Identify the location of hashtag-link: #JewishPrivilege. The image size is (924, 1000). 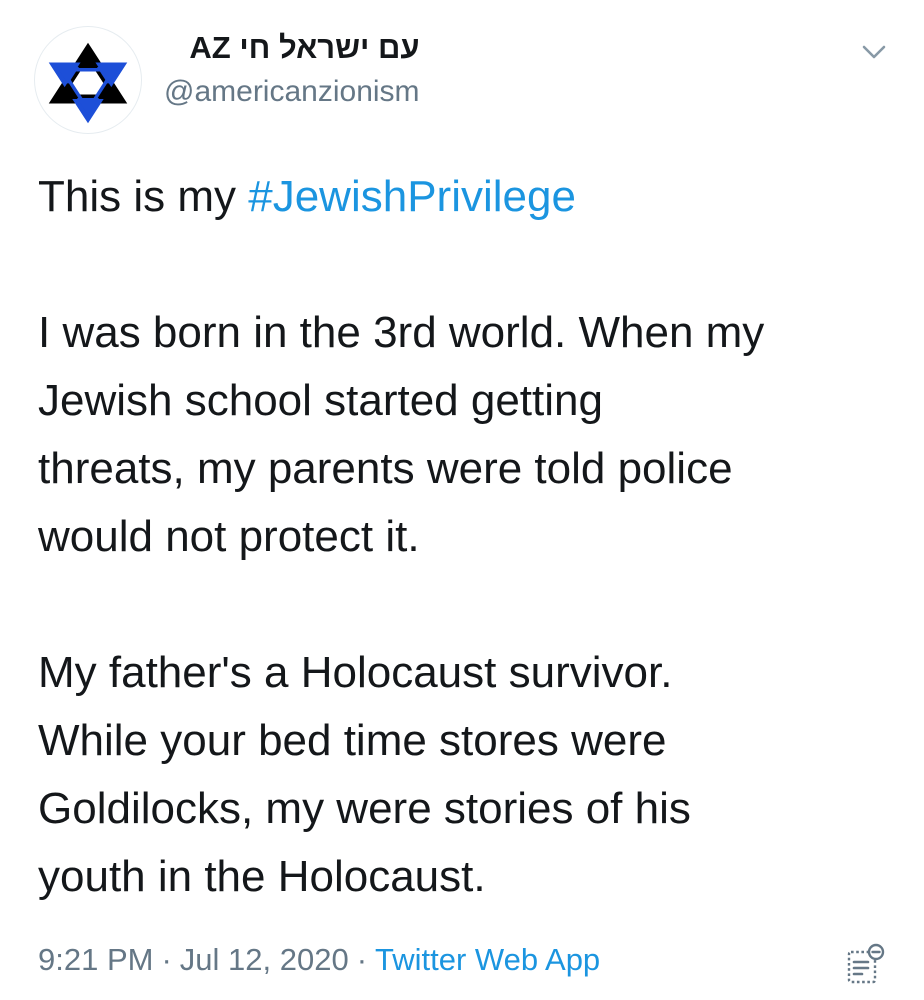
(412, 196).